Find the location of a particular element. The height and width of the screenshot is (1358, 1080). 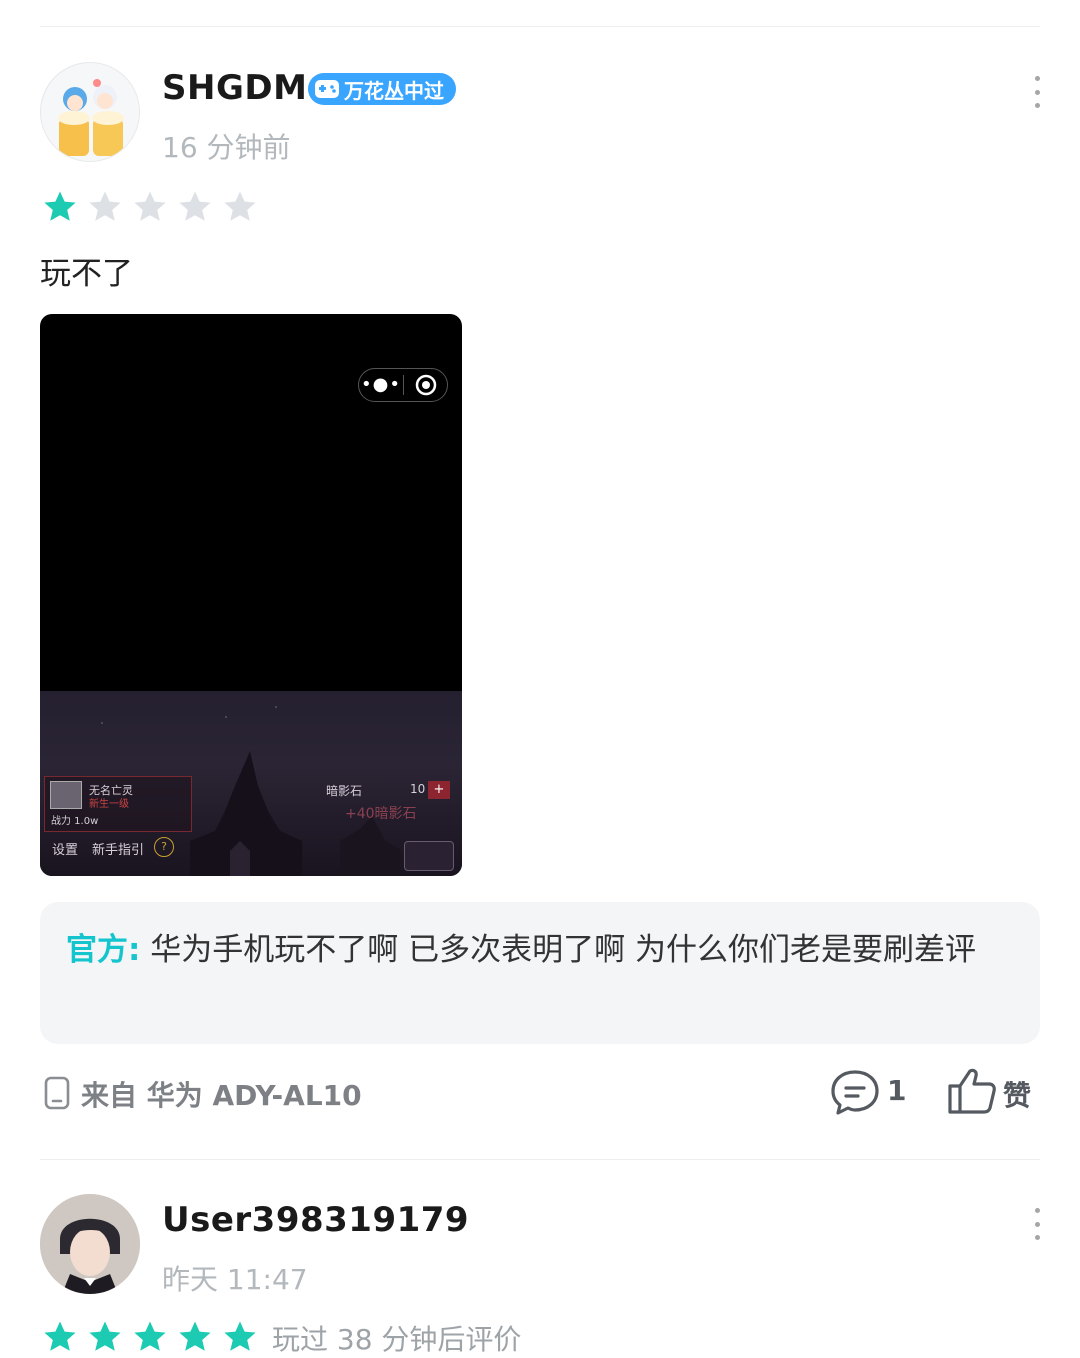

username: SHGDM is located at coordinates (234, 88).